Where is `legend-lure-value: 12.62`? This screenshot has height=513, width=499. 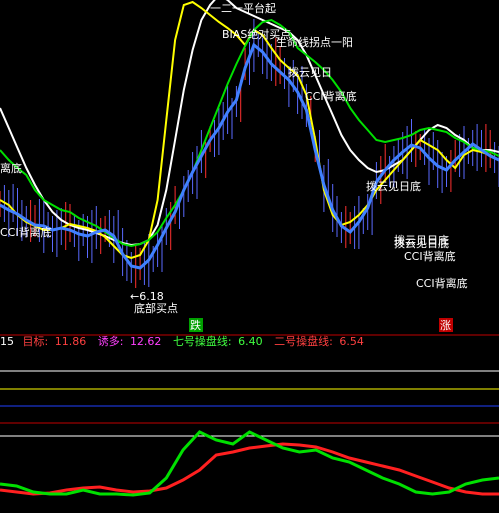 legend-lure-value: 12.62 is located at coordinates (146, 341).